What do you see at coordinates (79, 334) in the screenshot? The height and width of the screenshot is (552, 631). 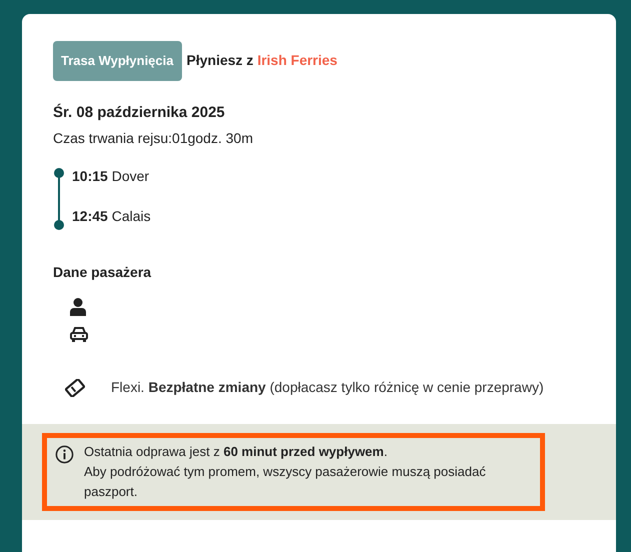 I see `car-icon` at bounding box center [79, 334].